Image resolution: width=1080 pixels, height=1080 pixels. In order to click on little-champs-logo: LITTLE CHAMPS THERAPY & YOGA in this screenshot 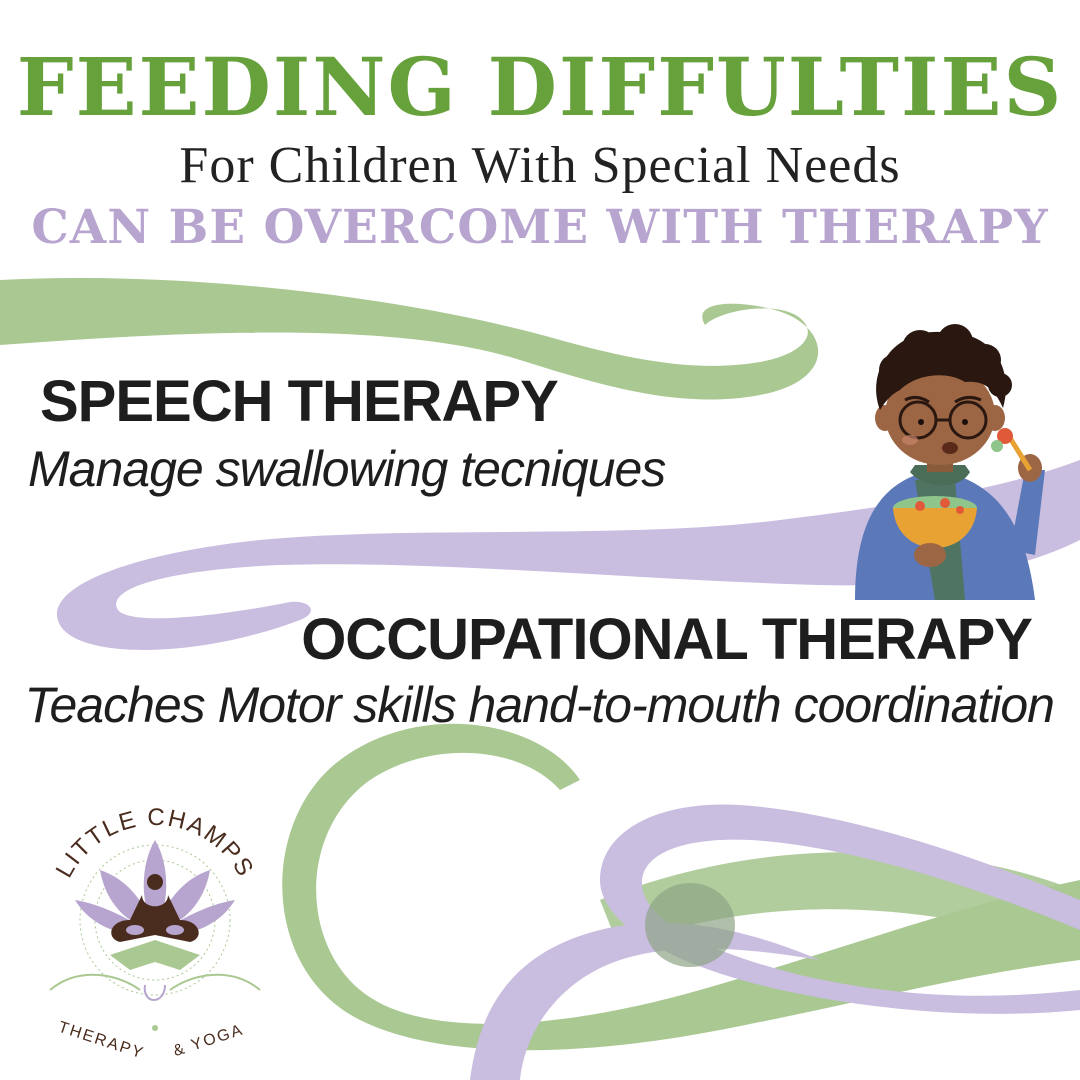, I will do `click(155, 932)`.